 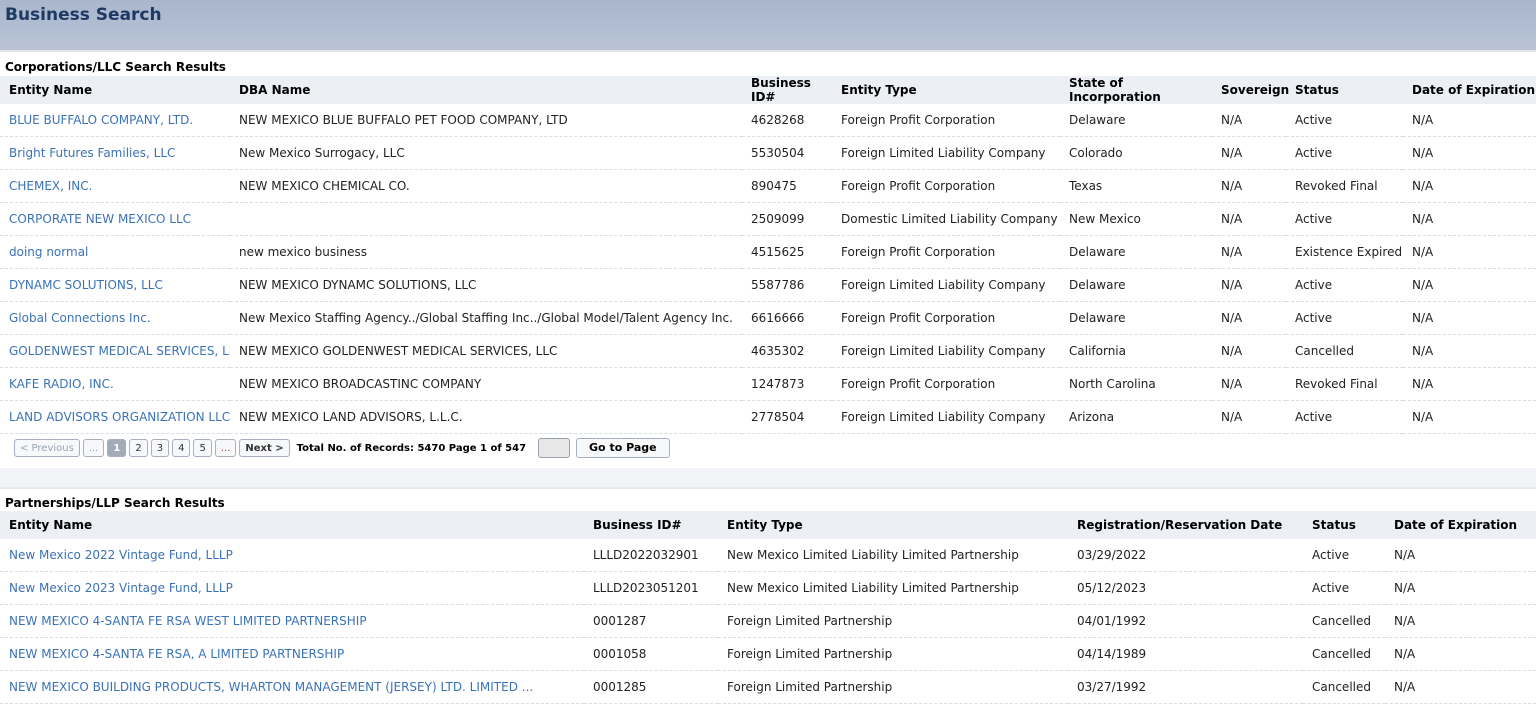 I want to click on entity-name-link: GOLDENWEST MEDICAL SERVICES, LLC, so click(x=115, y=351).